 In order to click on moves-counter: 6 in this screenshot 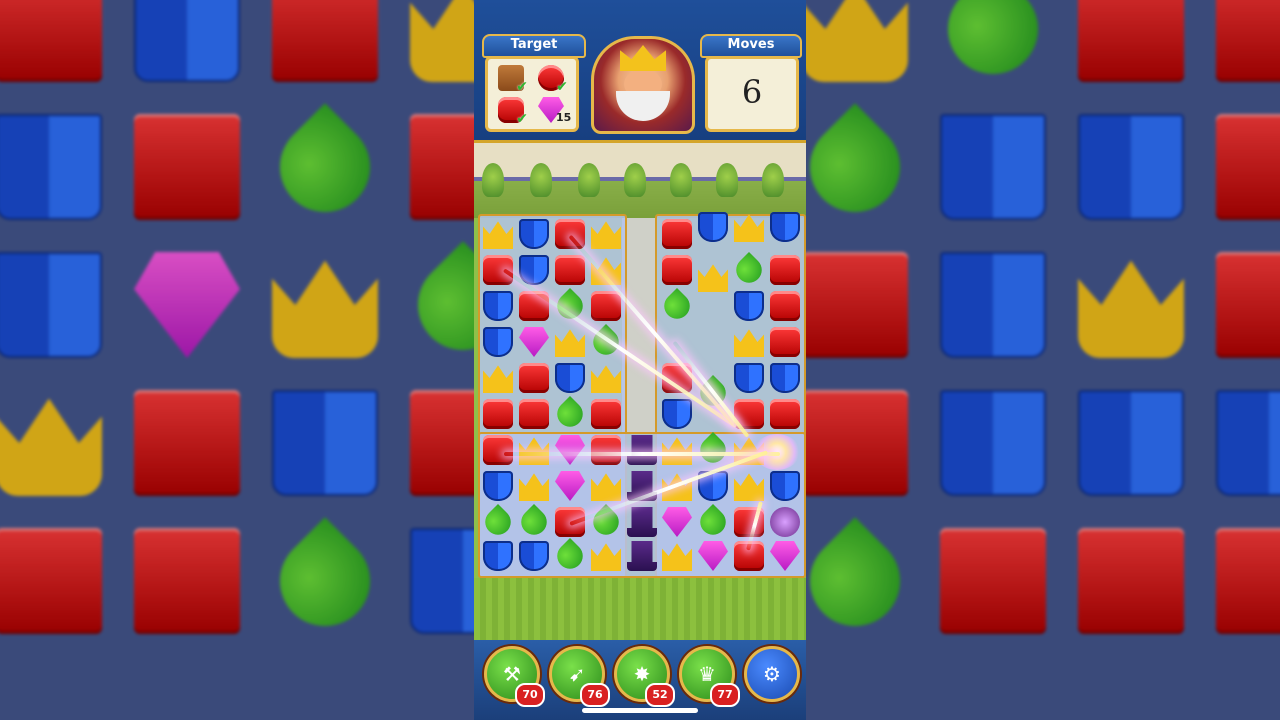, I will do `click(752, 92)`.